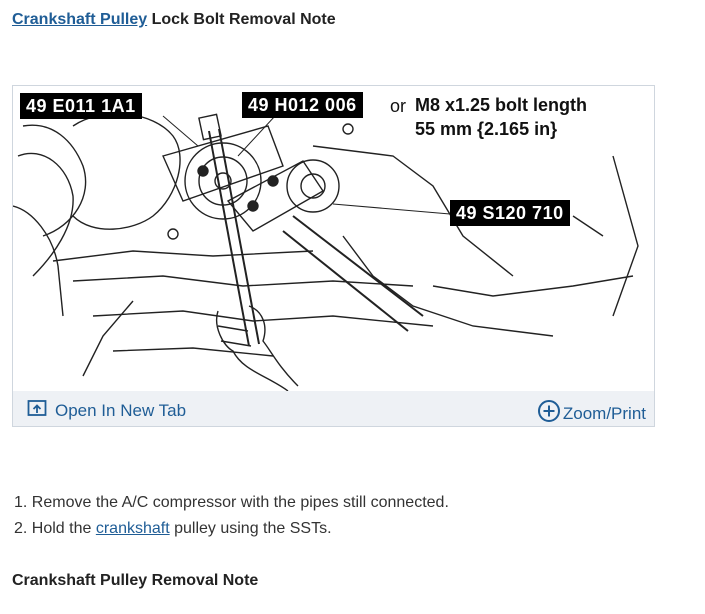 Image resolution: width=705 pixels, height=614 pixels. I want to click on section-title: Crankshaft Pulley Lock Bolt Removal Note, so click(174, 20).